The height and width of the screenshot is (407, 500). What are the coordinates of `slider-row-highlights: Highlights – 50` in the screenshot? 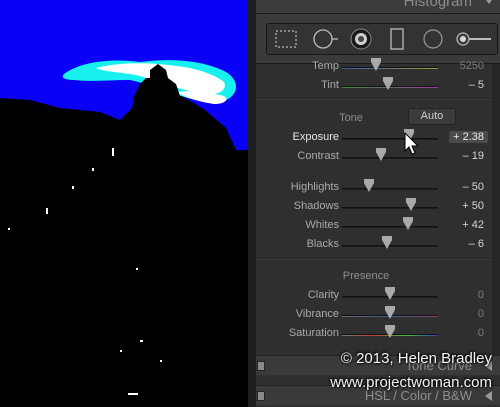 It's located at (374, 188).